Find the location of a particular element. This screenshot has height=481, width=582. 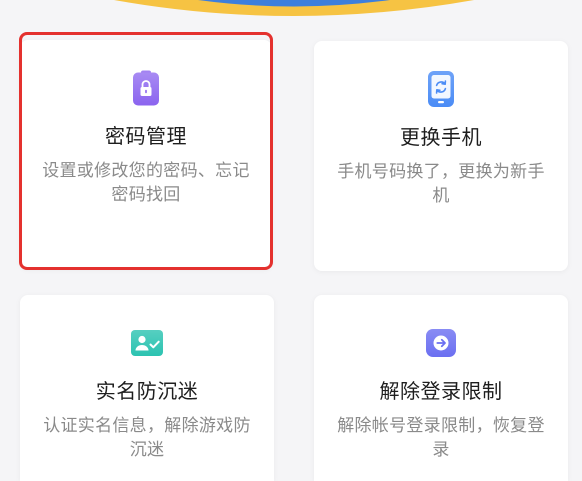

real-name-description: 认证实名信息，解除游戏防沉迷 is located at coordinates (147, 438).